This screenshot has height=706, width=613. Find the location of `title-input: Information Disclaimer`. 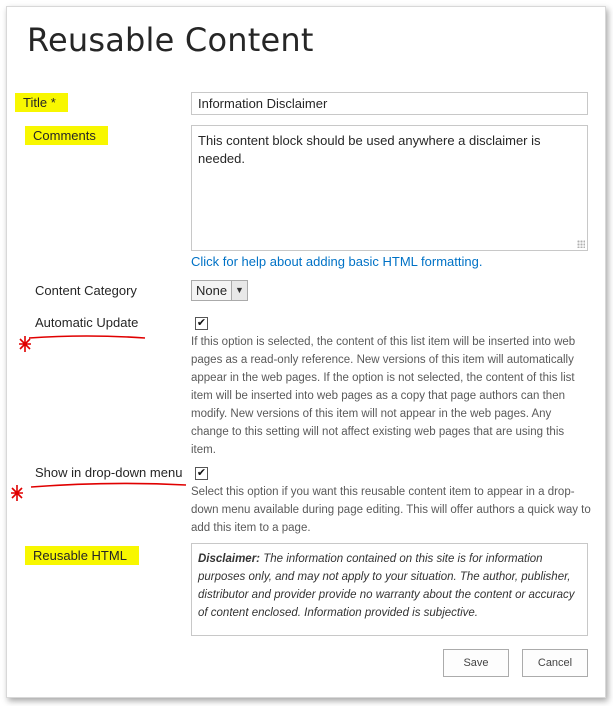

title-input: Information Disclaimer is located at coordinates (389, 103).